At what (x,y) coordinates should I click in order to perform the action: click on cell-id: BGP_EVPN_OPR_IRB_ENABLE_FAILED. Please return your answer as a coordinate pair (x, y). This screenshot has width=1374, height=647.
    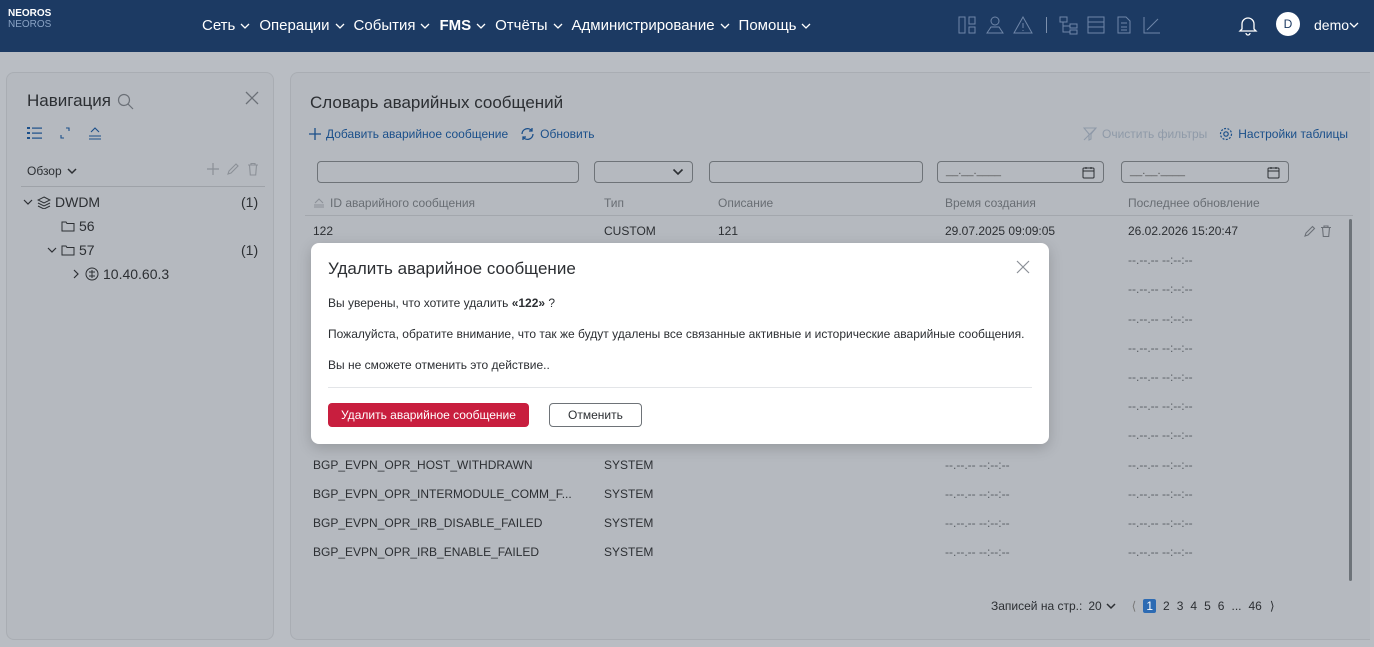
    Looking at the image, I should click on (426, 552).